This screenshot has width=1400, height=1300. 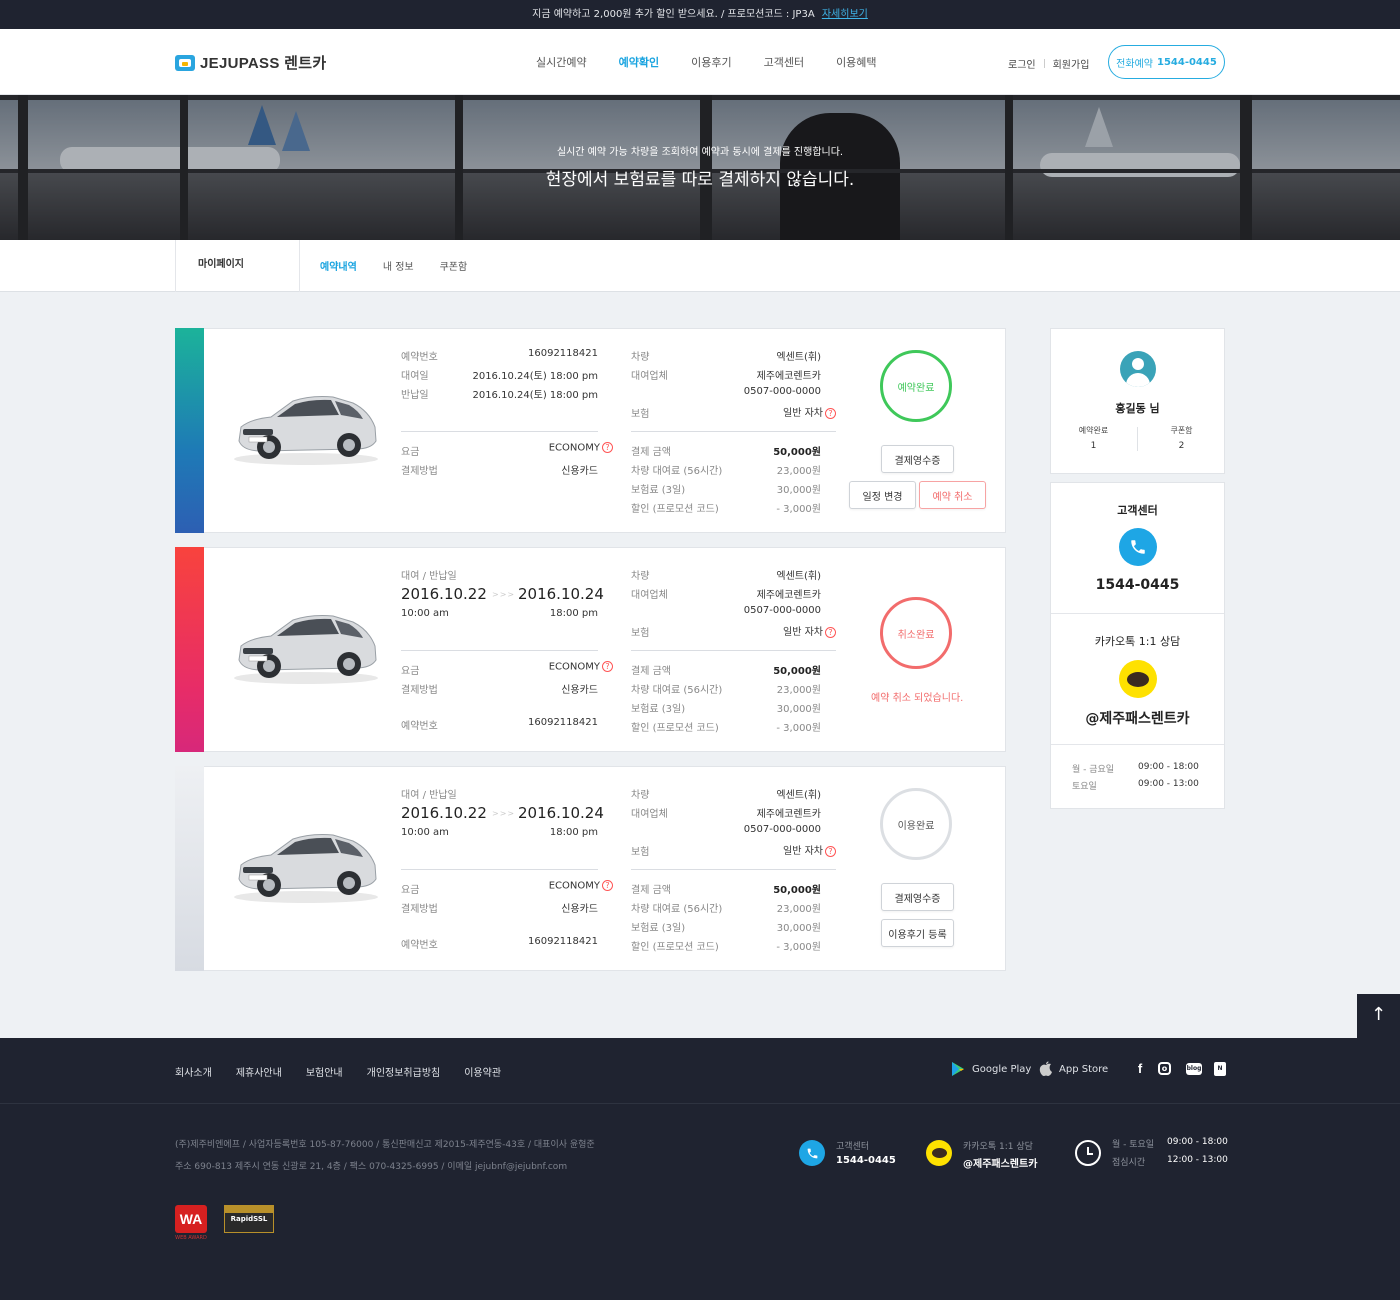 I want to click on label-pay-method: 결제방법, so click(x=419, y=690).